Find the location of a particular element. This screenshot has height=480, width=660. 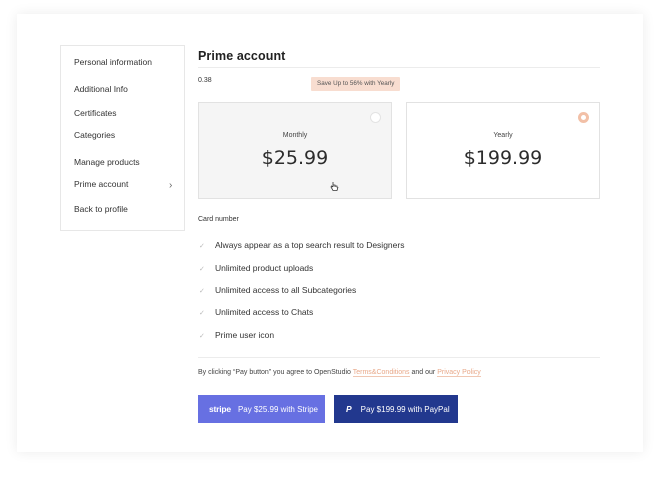

agreement-middle: and our is located at coordinates (423, 372).